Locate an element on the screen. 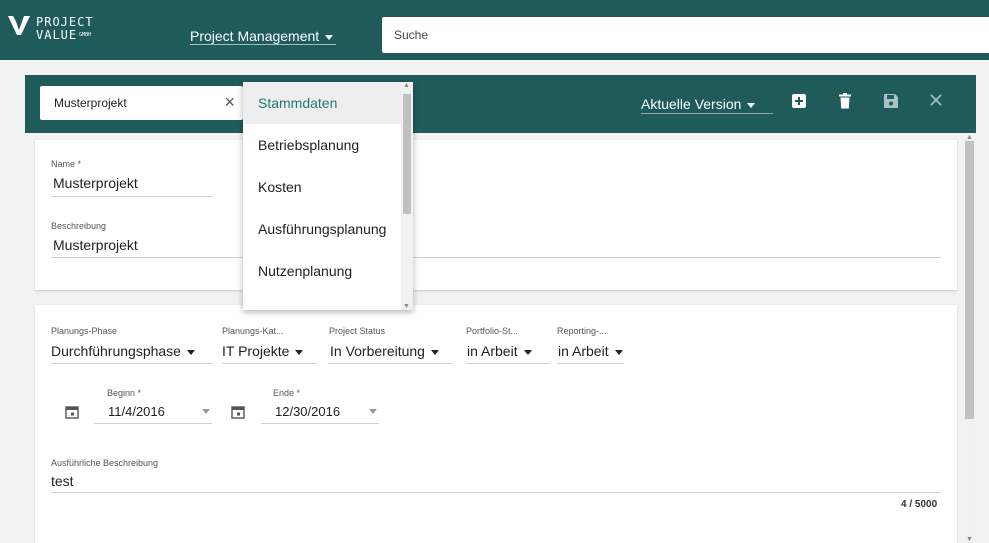 The width and height of the screenshot is (989, 543). company-logo: PROJECT VALUE GMBH is located at coordinates (63, 30).